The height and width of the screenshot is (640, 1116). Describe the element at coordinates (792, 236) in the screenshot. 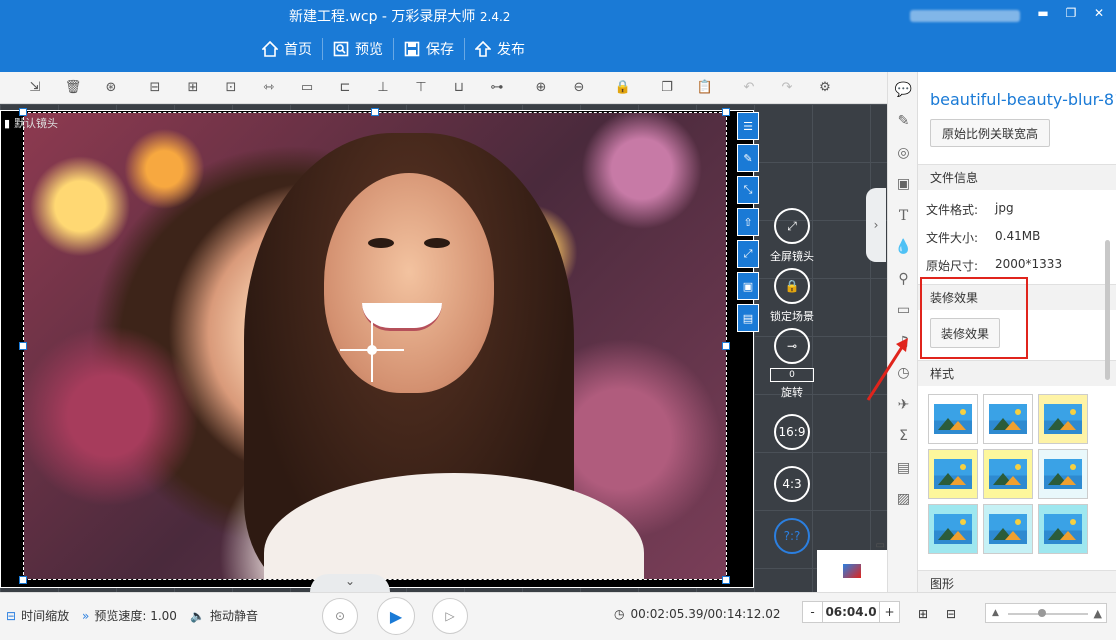

I see `fullscreen-camera-control: ⤢ 全屏镜头` at that location.